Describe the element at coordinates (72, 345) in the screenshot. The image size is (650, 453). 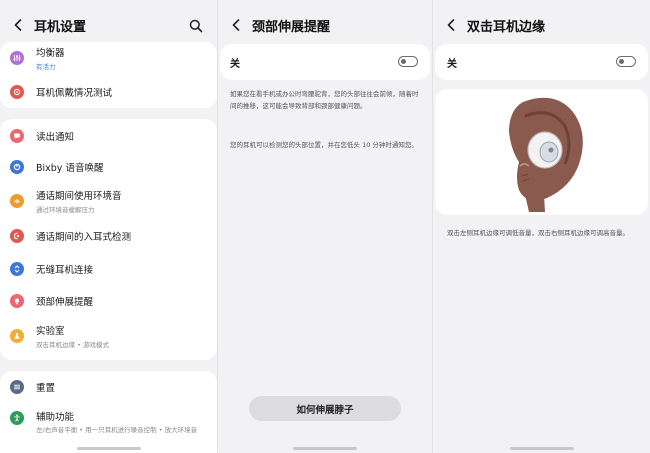
I see `item-subtitle: 双击耳机边缘 • 游戏模式` at that location.